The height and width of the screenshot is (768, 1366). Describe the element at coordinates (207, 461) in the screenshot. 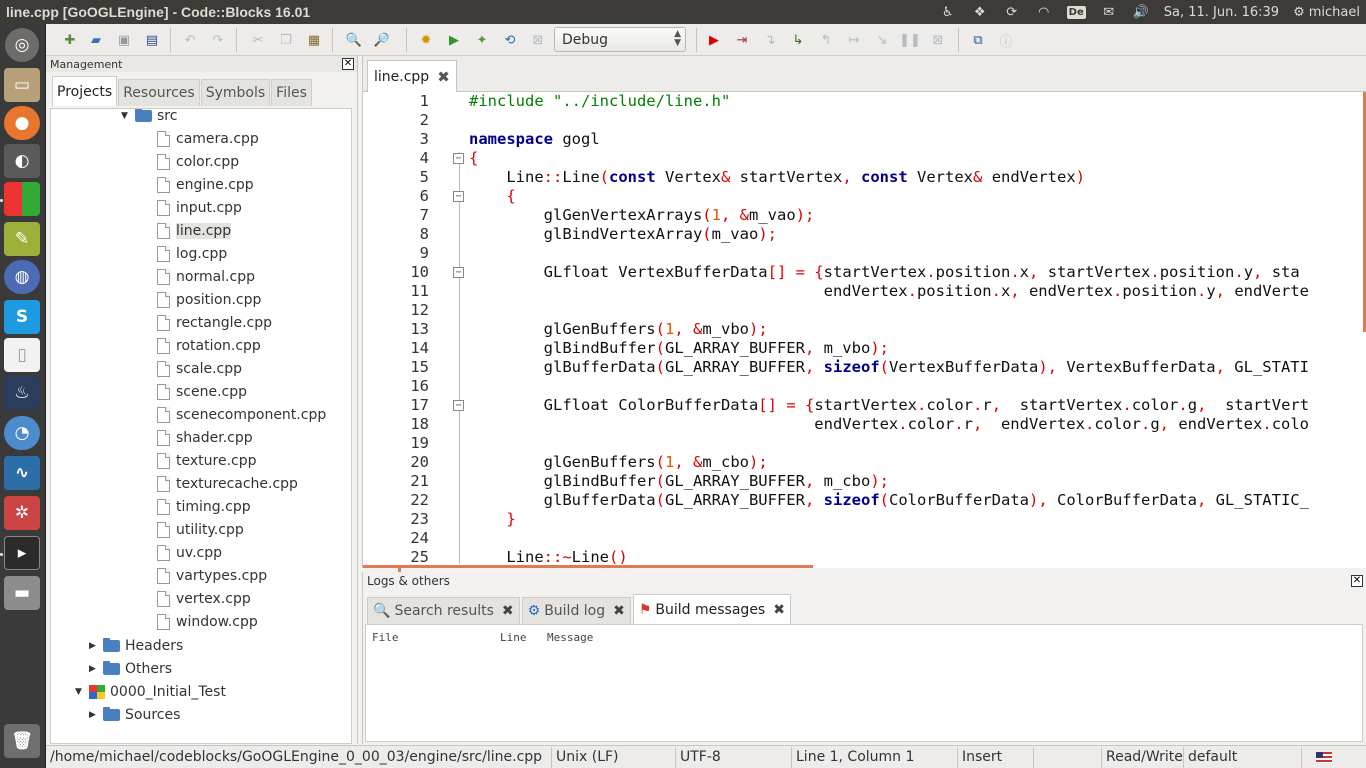

I see `tree-file: texture.cpp` at that location.